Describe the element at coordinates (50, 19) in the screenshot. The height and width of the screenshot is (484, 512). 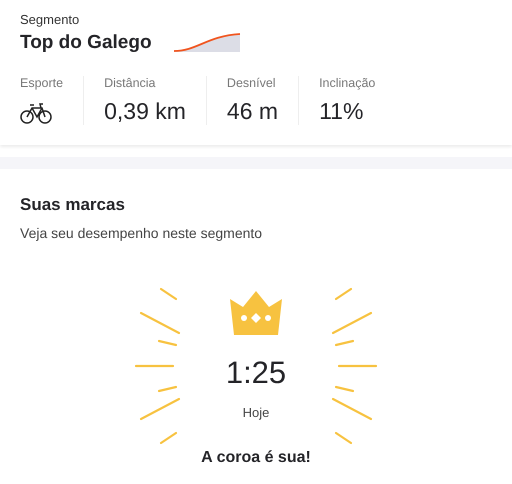
I see `segment-label: Segmento` at that location.